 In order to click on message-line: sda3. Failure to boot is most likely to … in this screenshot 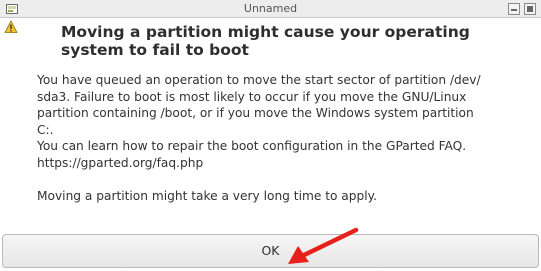, I will do `click(252, 96)`.